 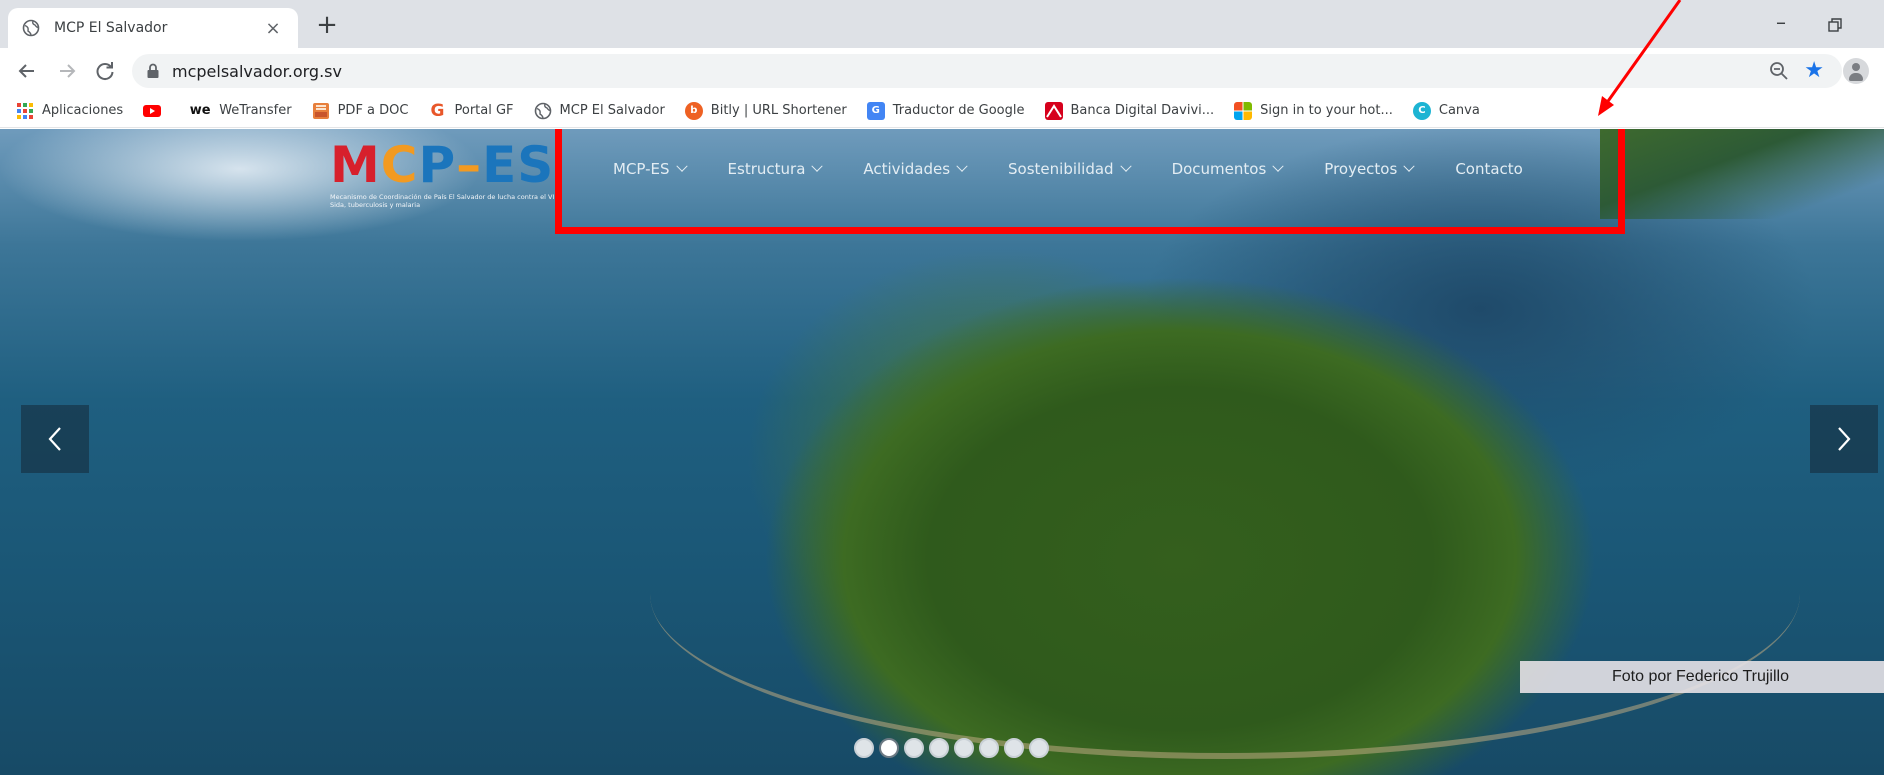 I want to click on bookmark-canva: C Canva, so click(x=1446, y=110).